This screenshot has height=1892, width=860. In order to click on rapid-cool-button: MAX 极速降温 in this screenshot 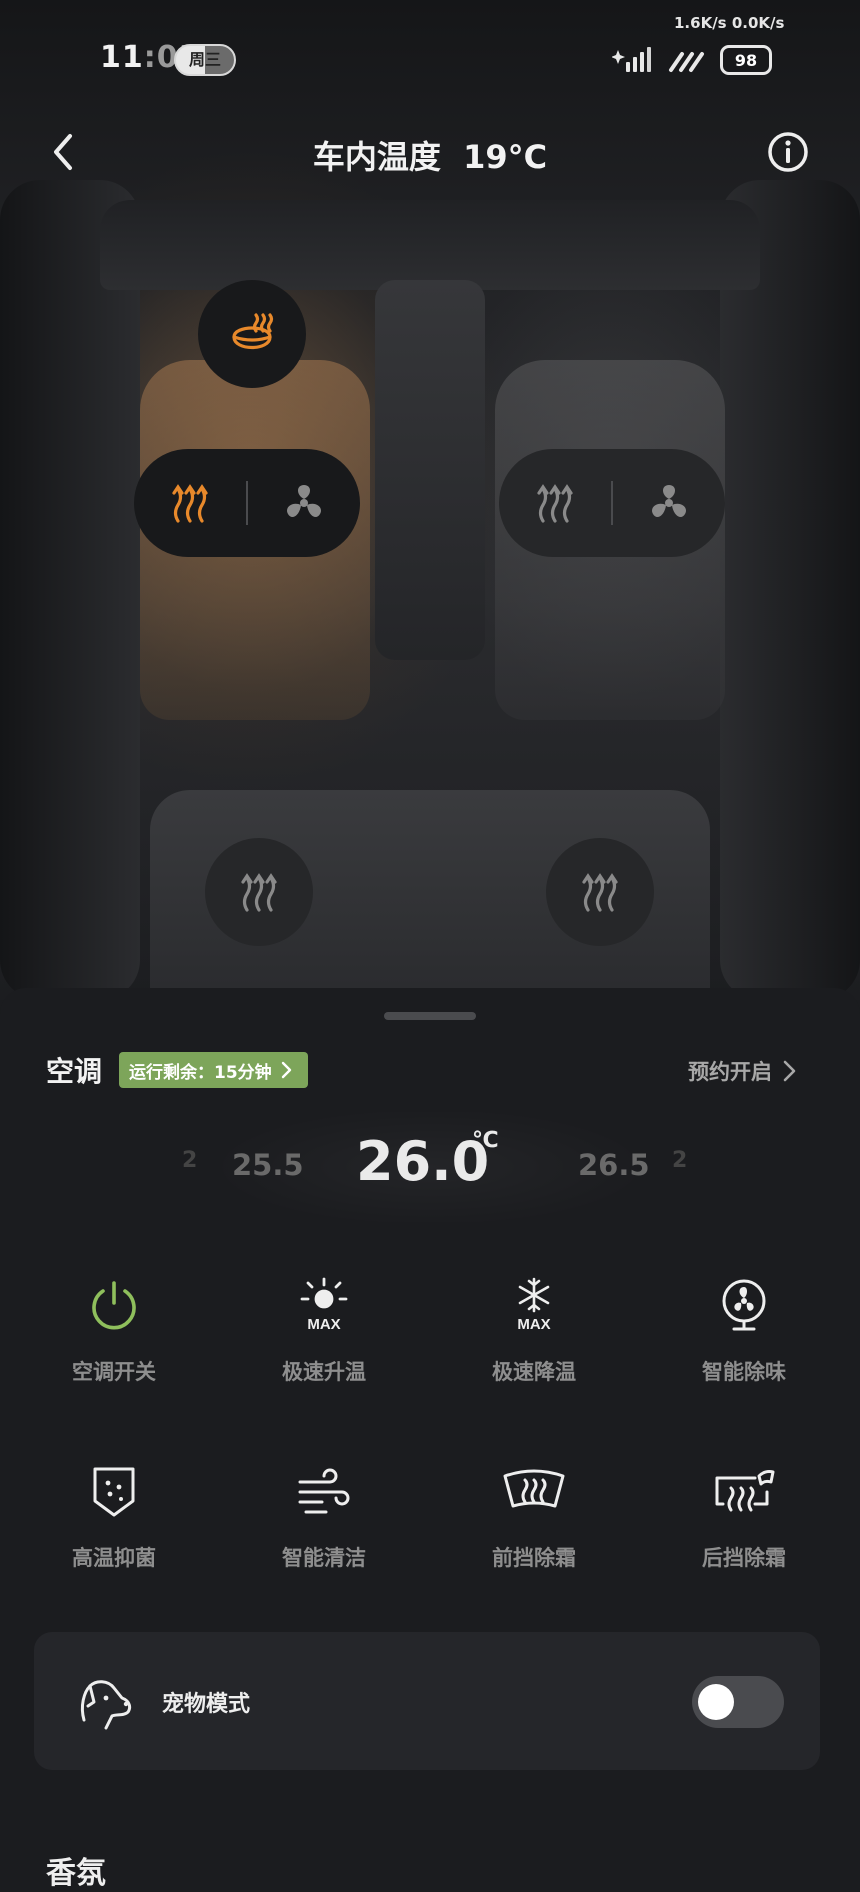, I will do `click(534, 1335)`.